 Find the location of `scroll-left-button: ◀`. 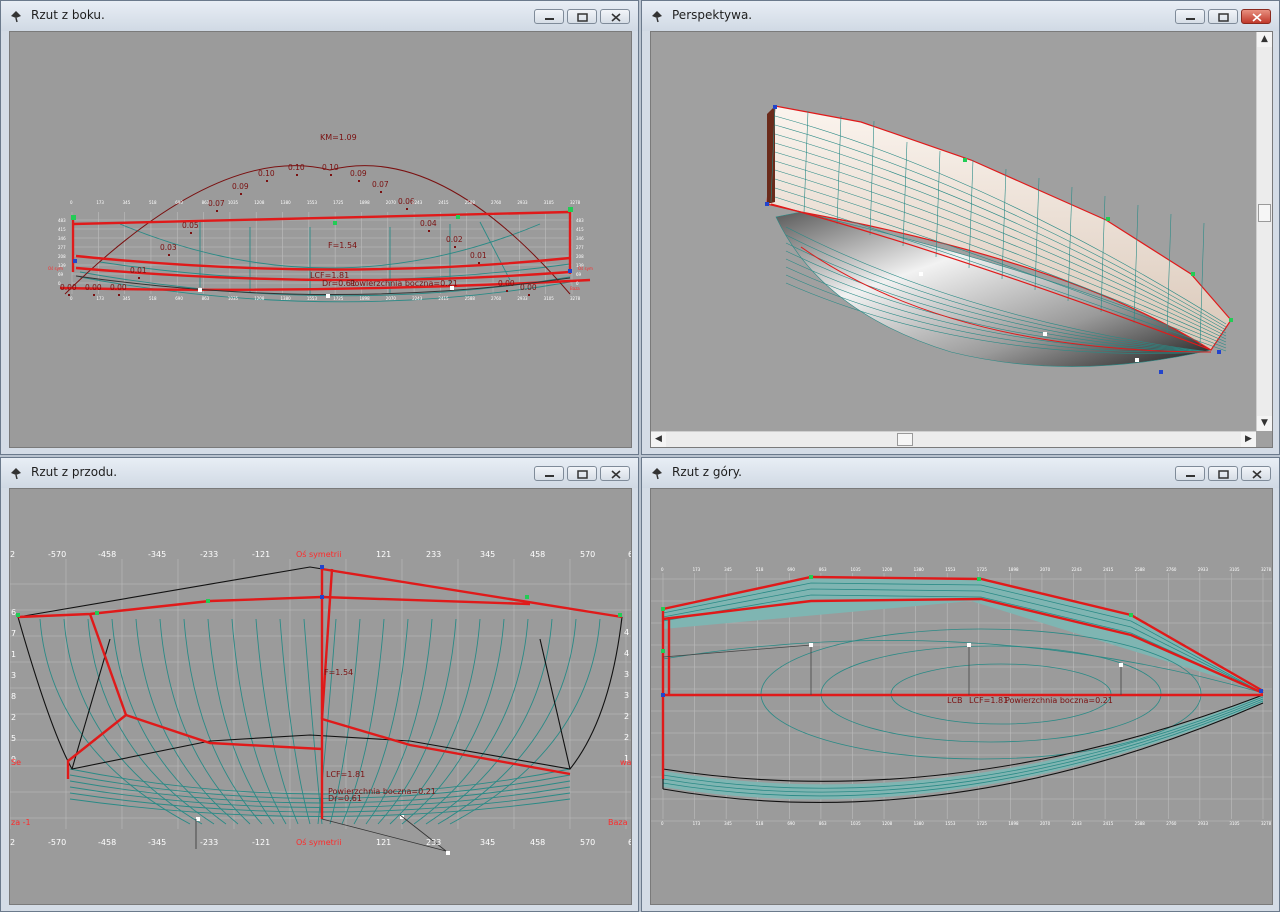

scroll-left-button: ◀ is located at coordinates (658, 439).